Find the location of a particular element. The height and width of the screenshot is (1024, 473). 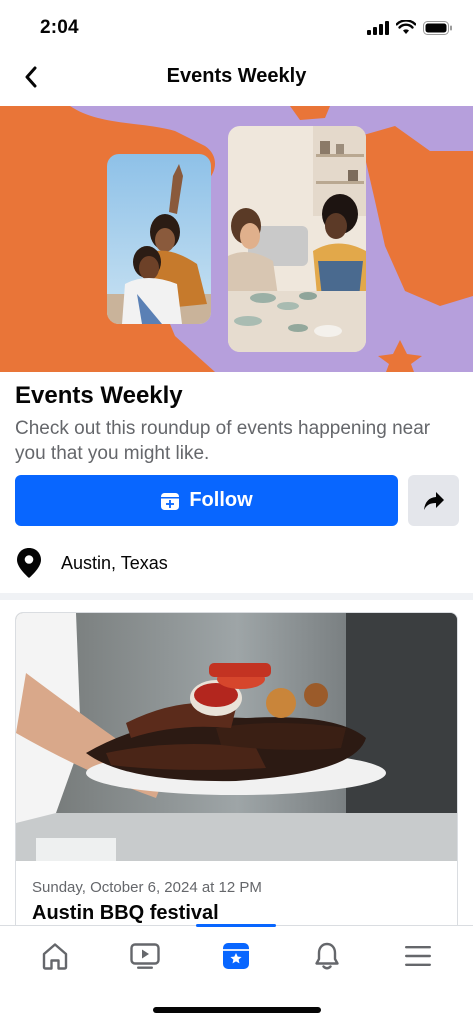

tab-home is located at coordinates (55, 956).